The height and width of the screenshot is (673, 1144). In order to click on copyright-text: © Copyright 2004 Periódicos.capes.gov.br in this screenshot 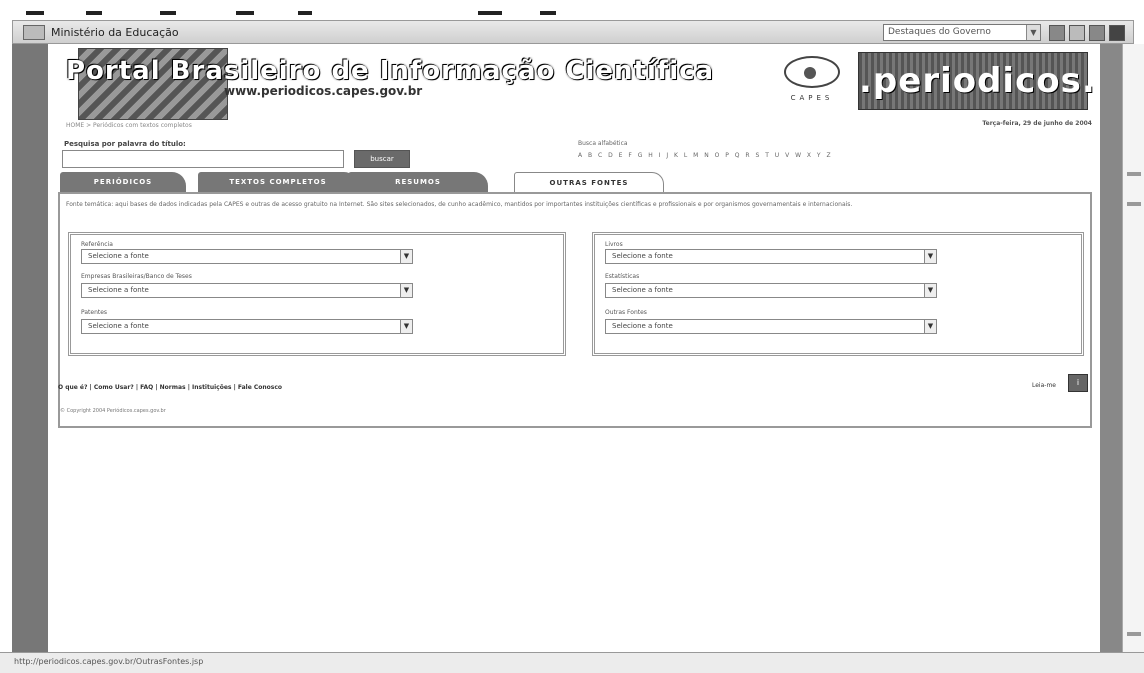, I will do `click(113, 411)`.